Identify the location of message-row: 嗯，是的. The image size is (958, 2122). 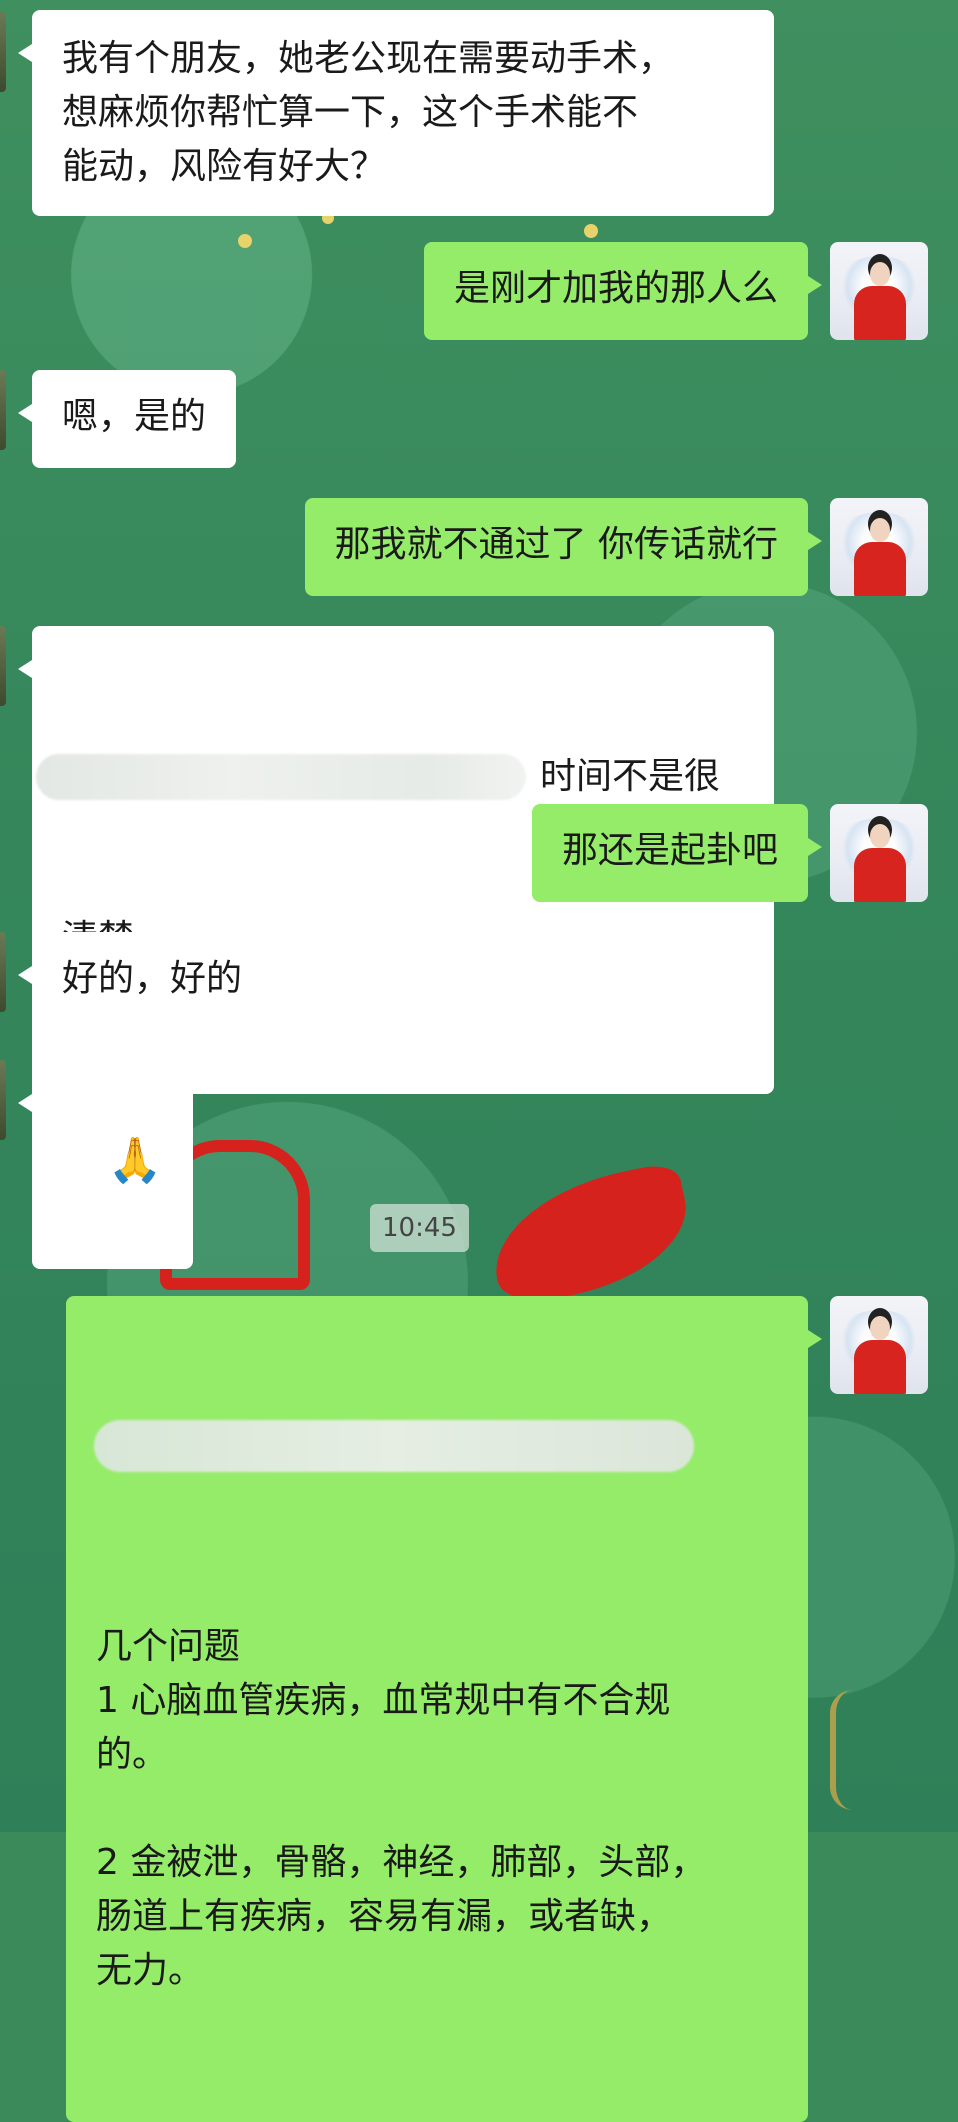
(118, 419).